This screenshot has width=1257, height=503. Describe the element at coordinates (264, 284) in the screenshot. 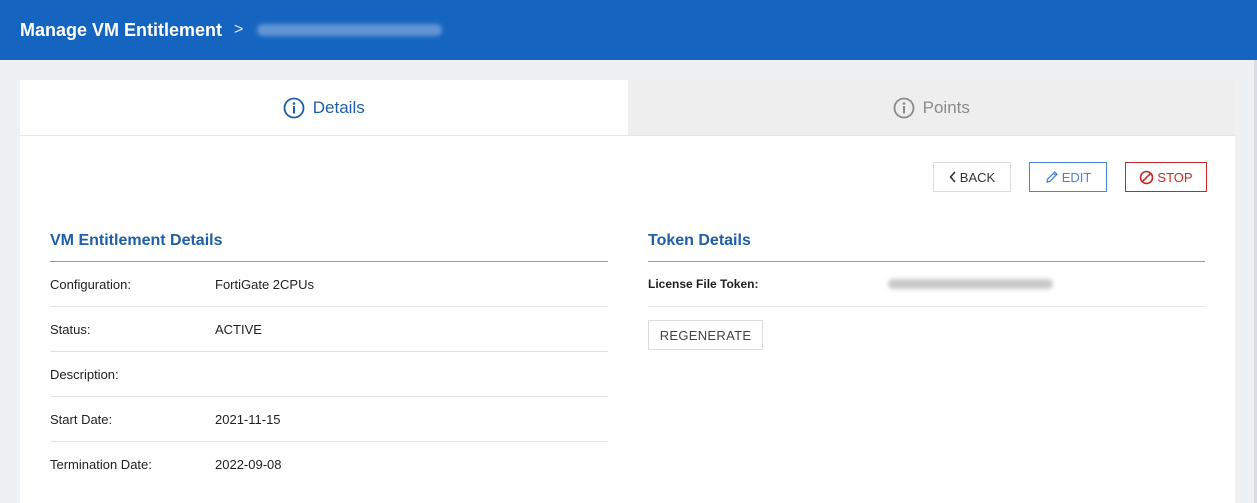

I see `row-value: FortiGate 2CPUs` at that location.